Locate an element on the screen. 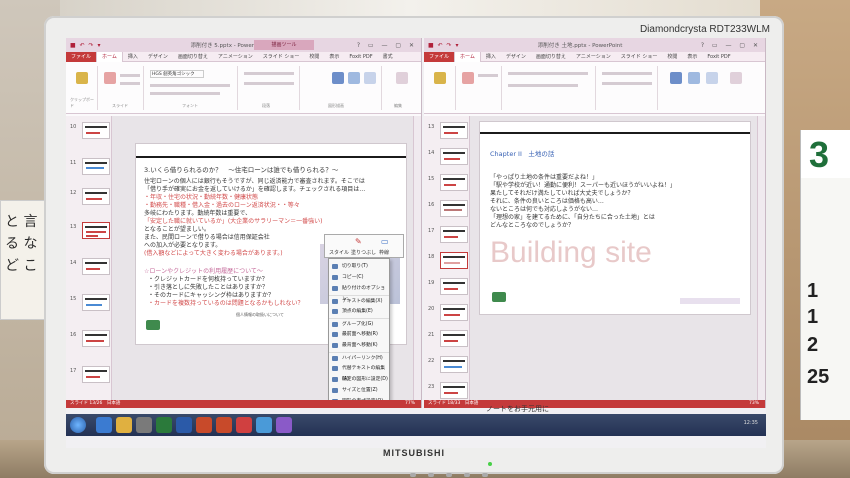 The width and height of the screenshot is (850, 478). system-clock: 12:35 is located at coordinates (751, 423).